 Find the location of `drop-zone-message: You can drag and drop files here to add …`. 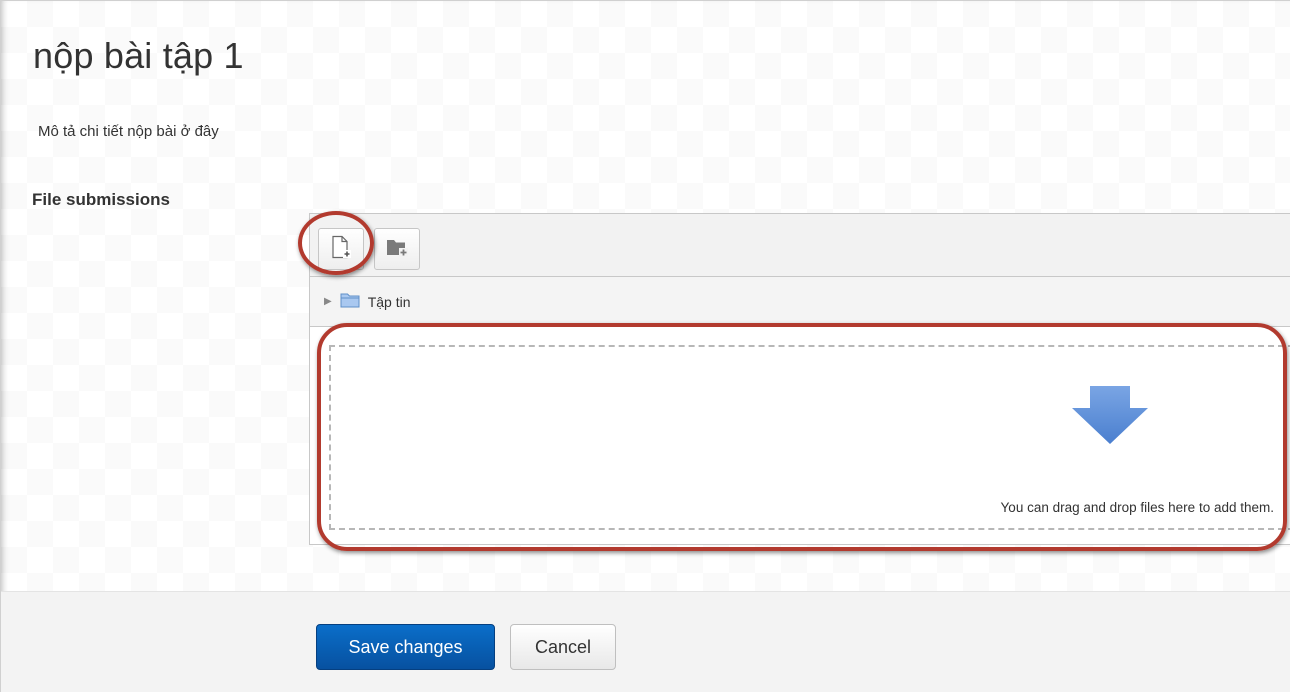

drop-zone-message: You can drag and drop files here to add … is located at coordinates (1137, 507).